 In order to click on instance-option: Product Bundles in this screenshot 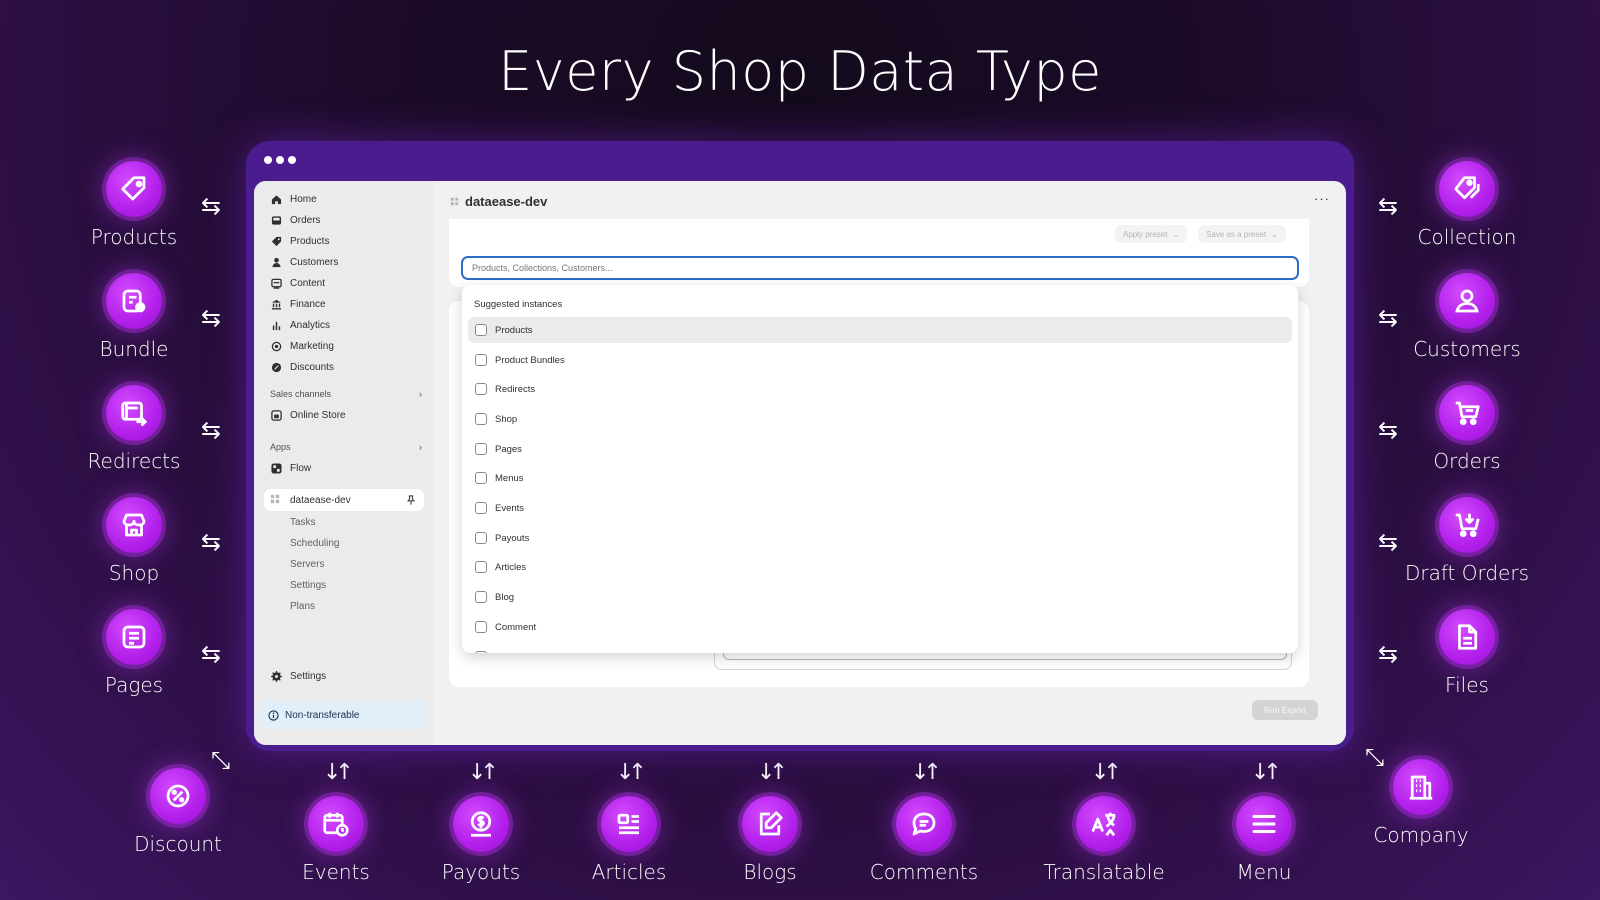, I will do `click(880, 360)`.